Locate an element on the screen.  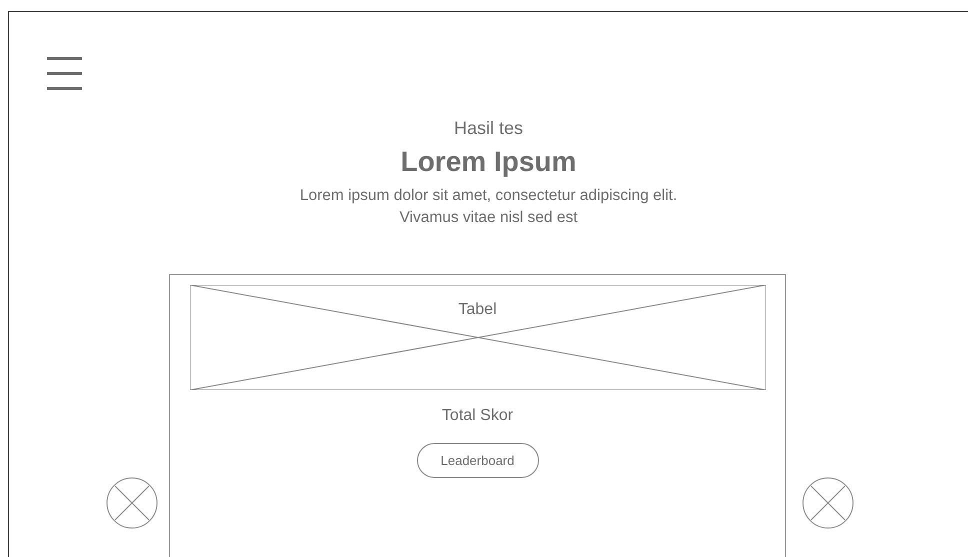
total-score-label: Total Skor is located at coordinates (478, 416).